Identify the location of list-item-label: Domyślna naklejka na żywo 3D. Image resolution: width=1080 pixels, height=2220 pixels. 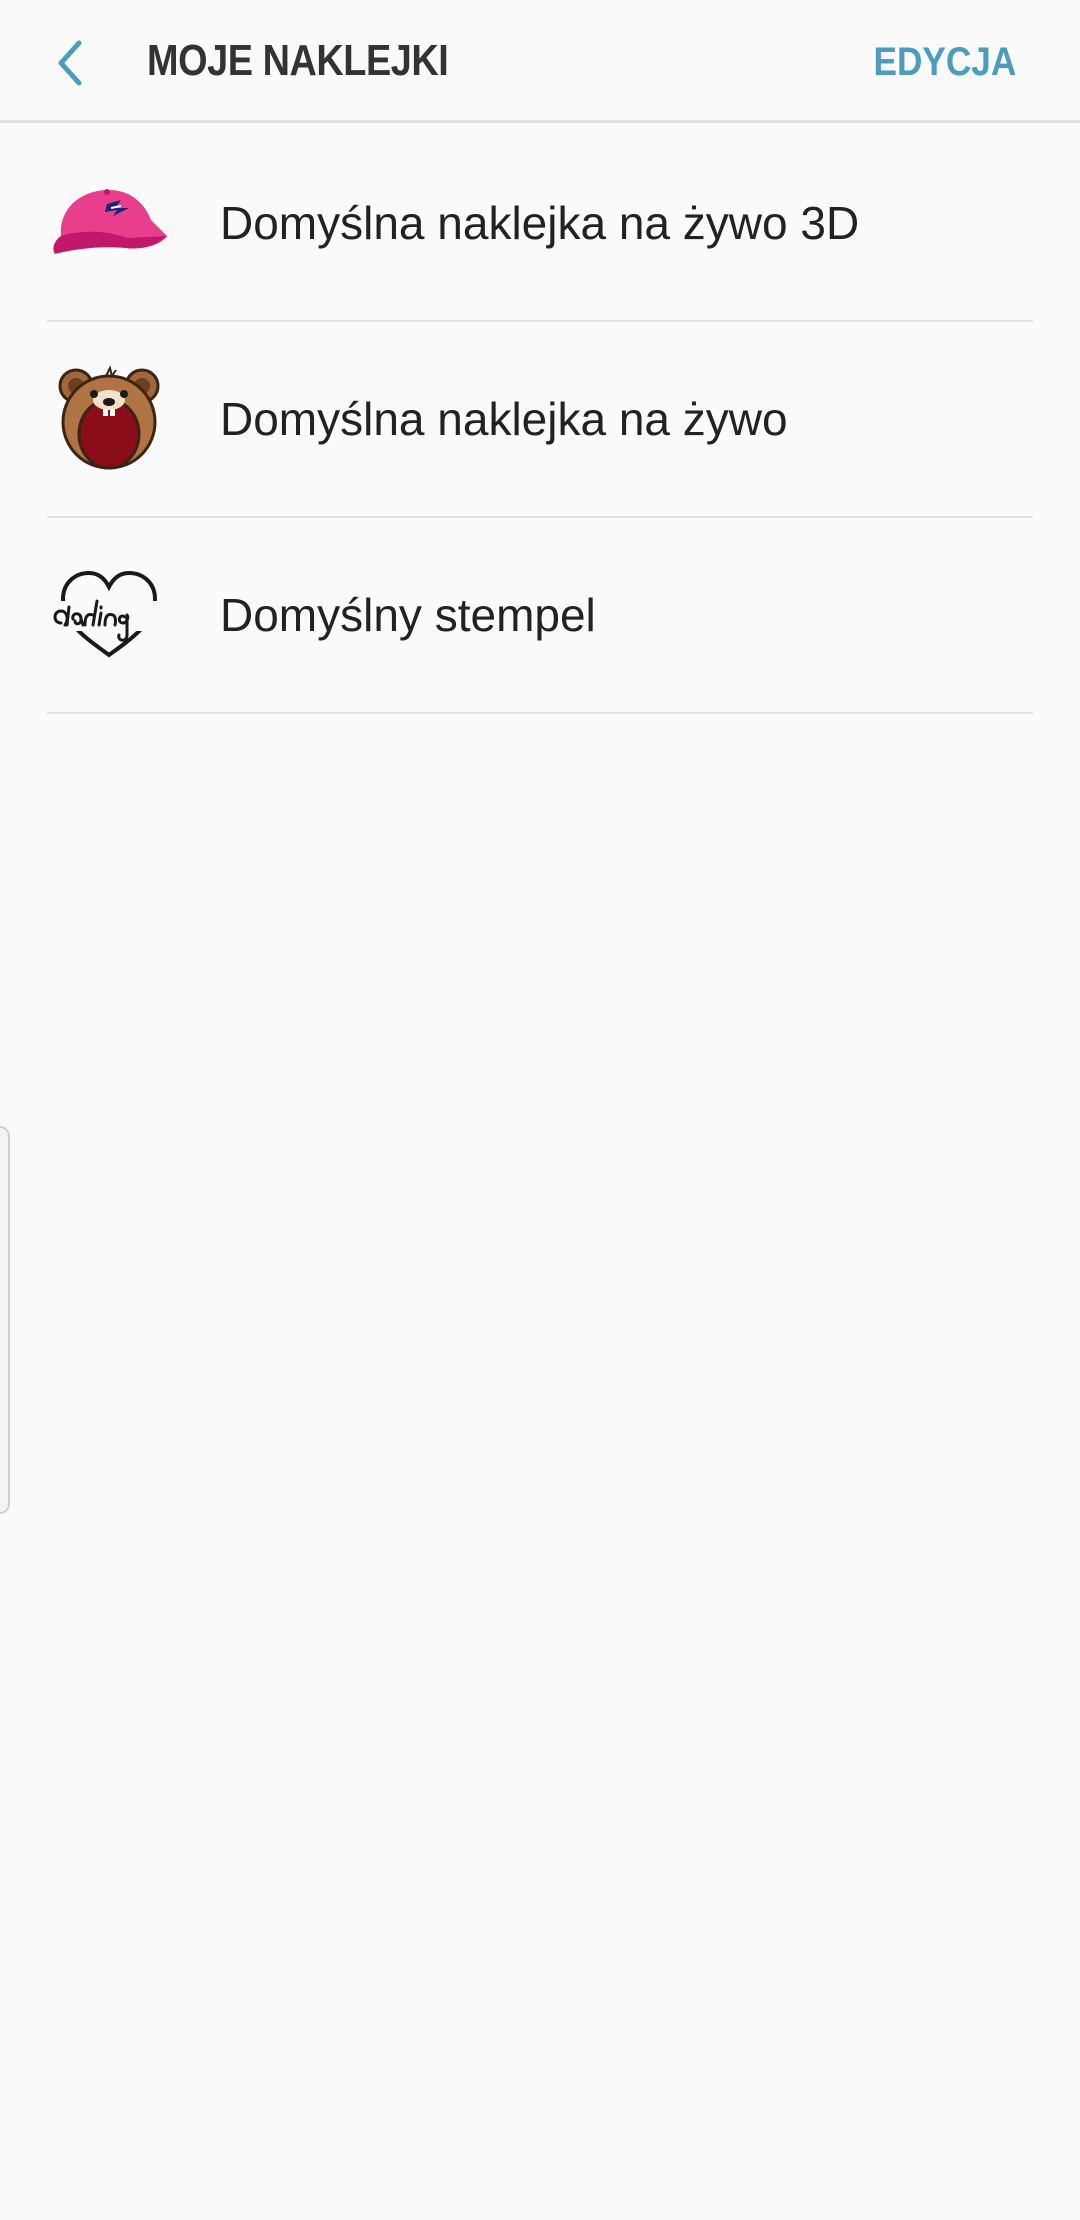
(540, 223).